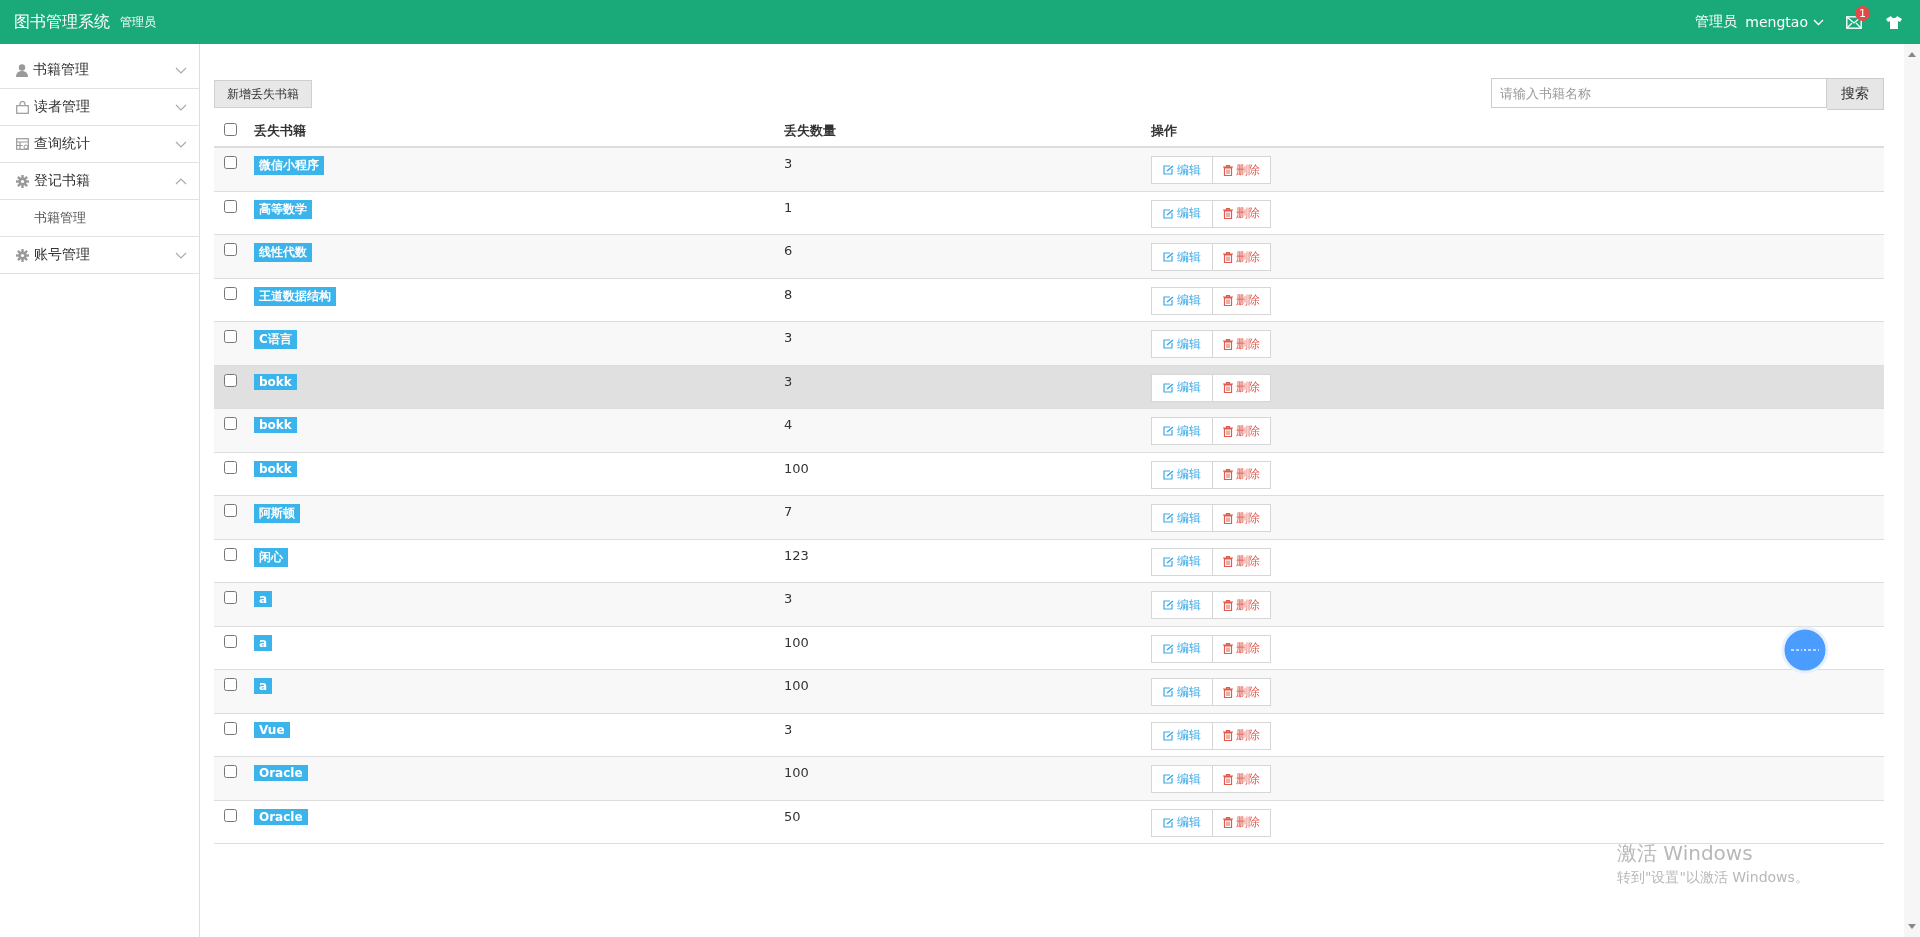  What do you see at coordinates (275, 425) in the screenshot?
I see `book-tag: bokk` at bounding box center [275, 425].